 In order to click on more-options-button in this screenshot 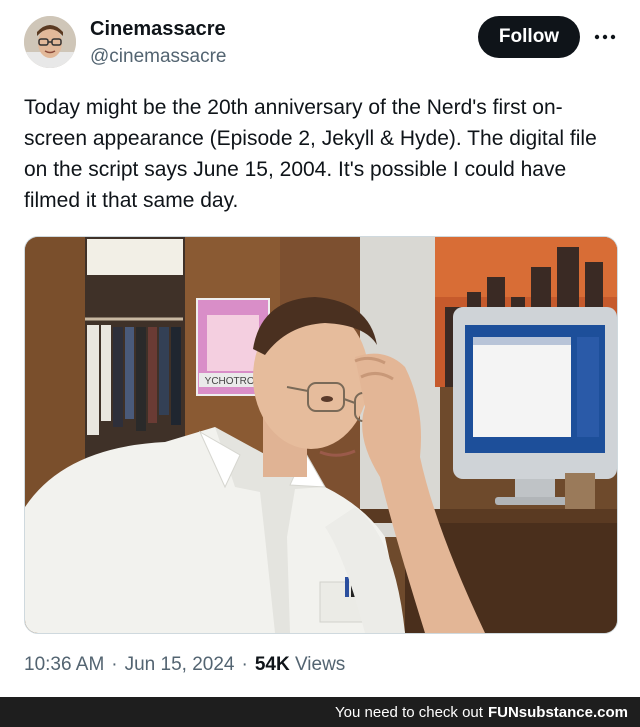, I will do `click(605, 37)`.